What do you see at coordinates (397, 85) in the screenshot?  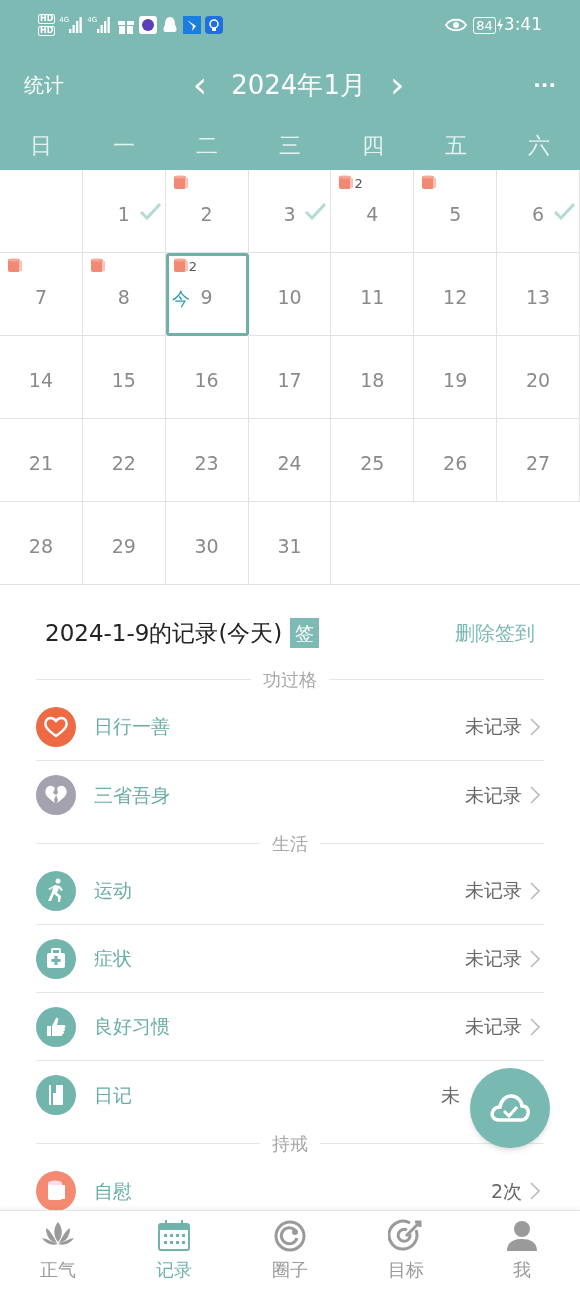 I see `next-month-button: ›` at bounding box center [397, 85].